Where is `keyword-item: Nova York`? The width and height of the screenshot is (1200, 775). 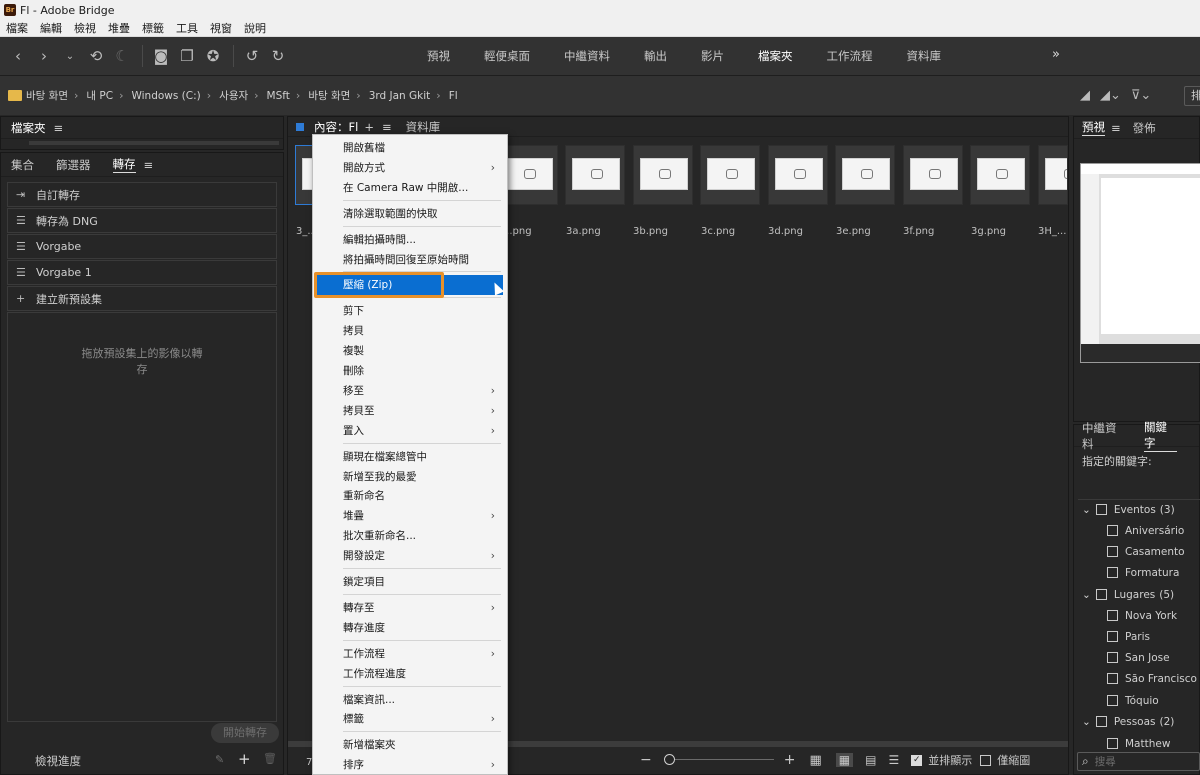 keyword-item: Nova York is located at coordinates (1142, 615).